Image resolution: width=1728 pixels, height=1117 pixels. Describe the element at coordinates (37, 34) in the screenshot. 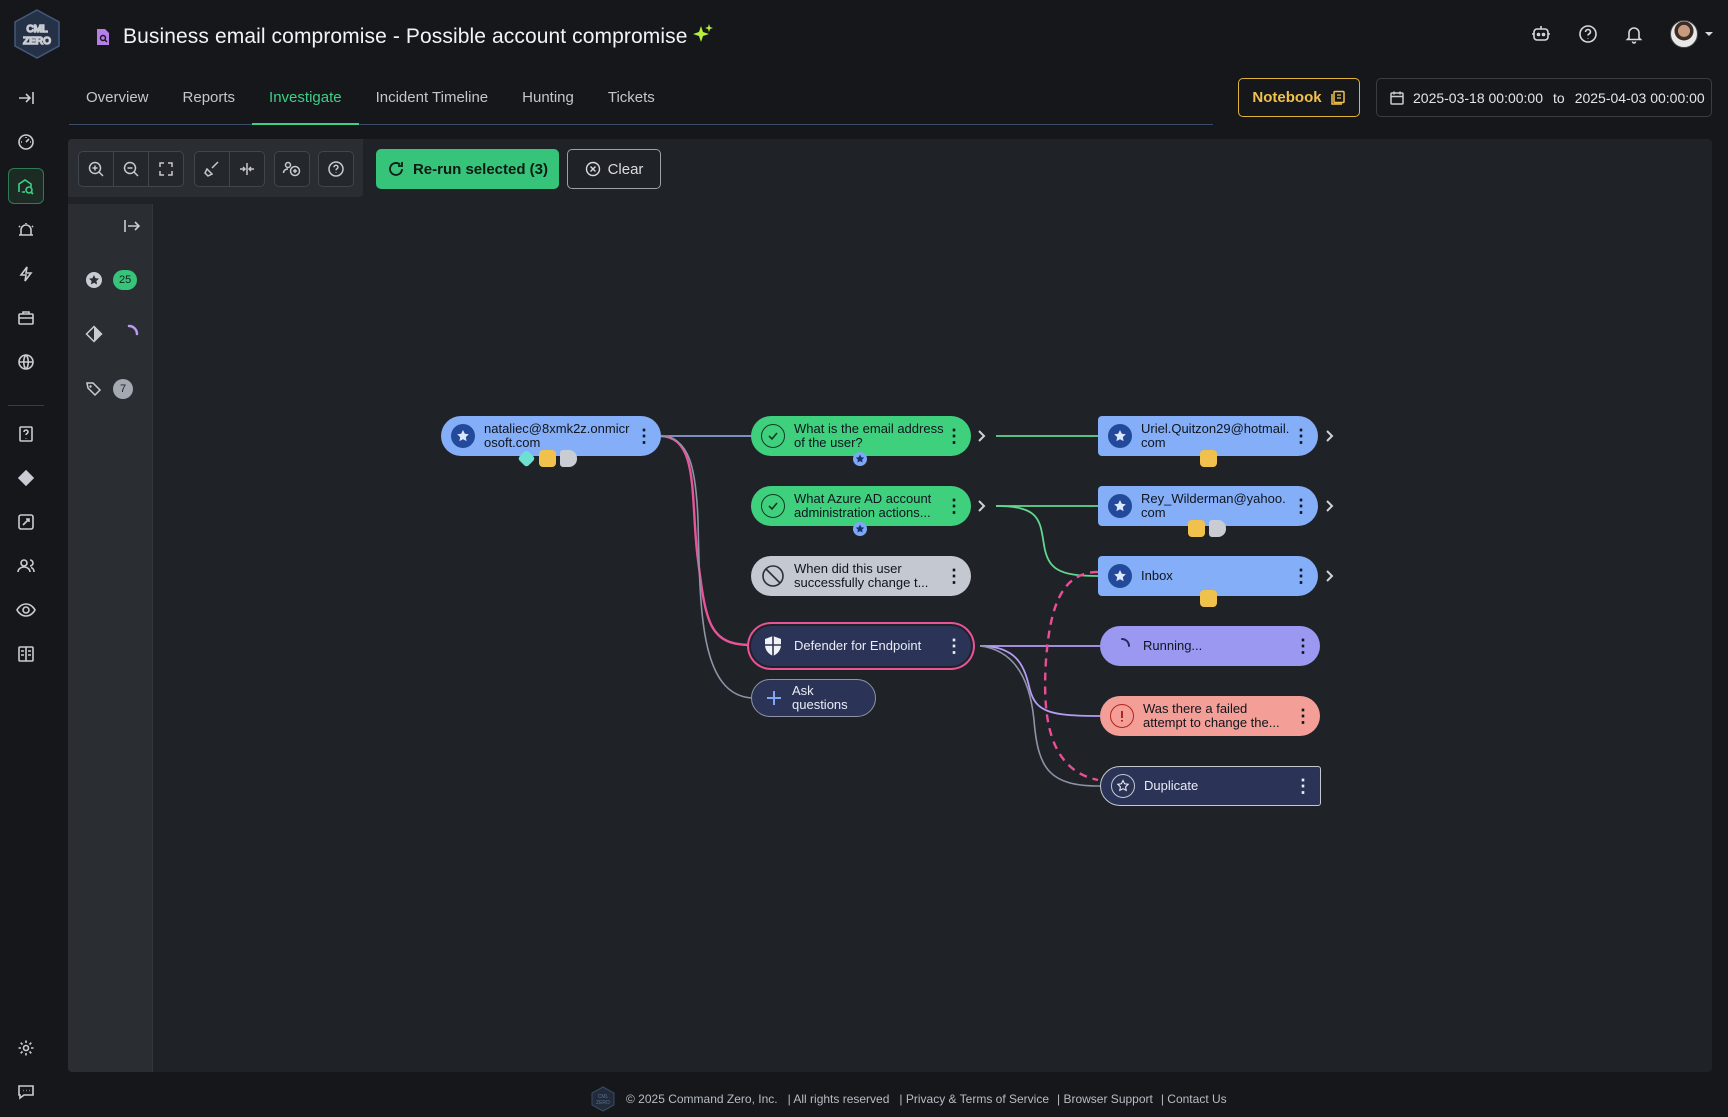

I see `cmd-zero-logo: CML ZERO` at that location.